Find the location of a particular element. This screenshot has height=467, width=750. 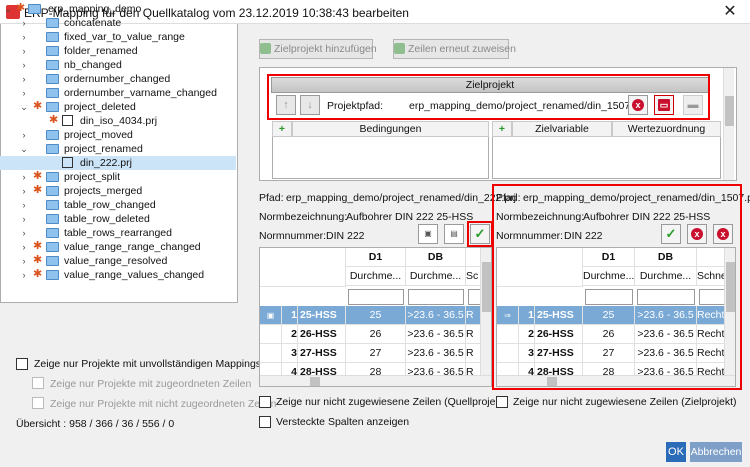

add-target-project-button: Zielprojekt hinzufügen is located at coordinates (318, 49).